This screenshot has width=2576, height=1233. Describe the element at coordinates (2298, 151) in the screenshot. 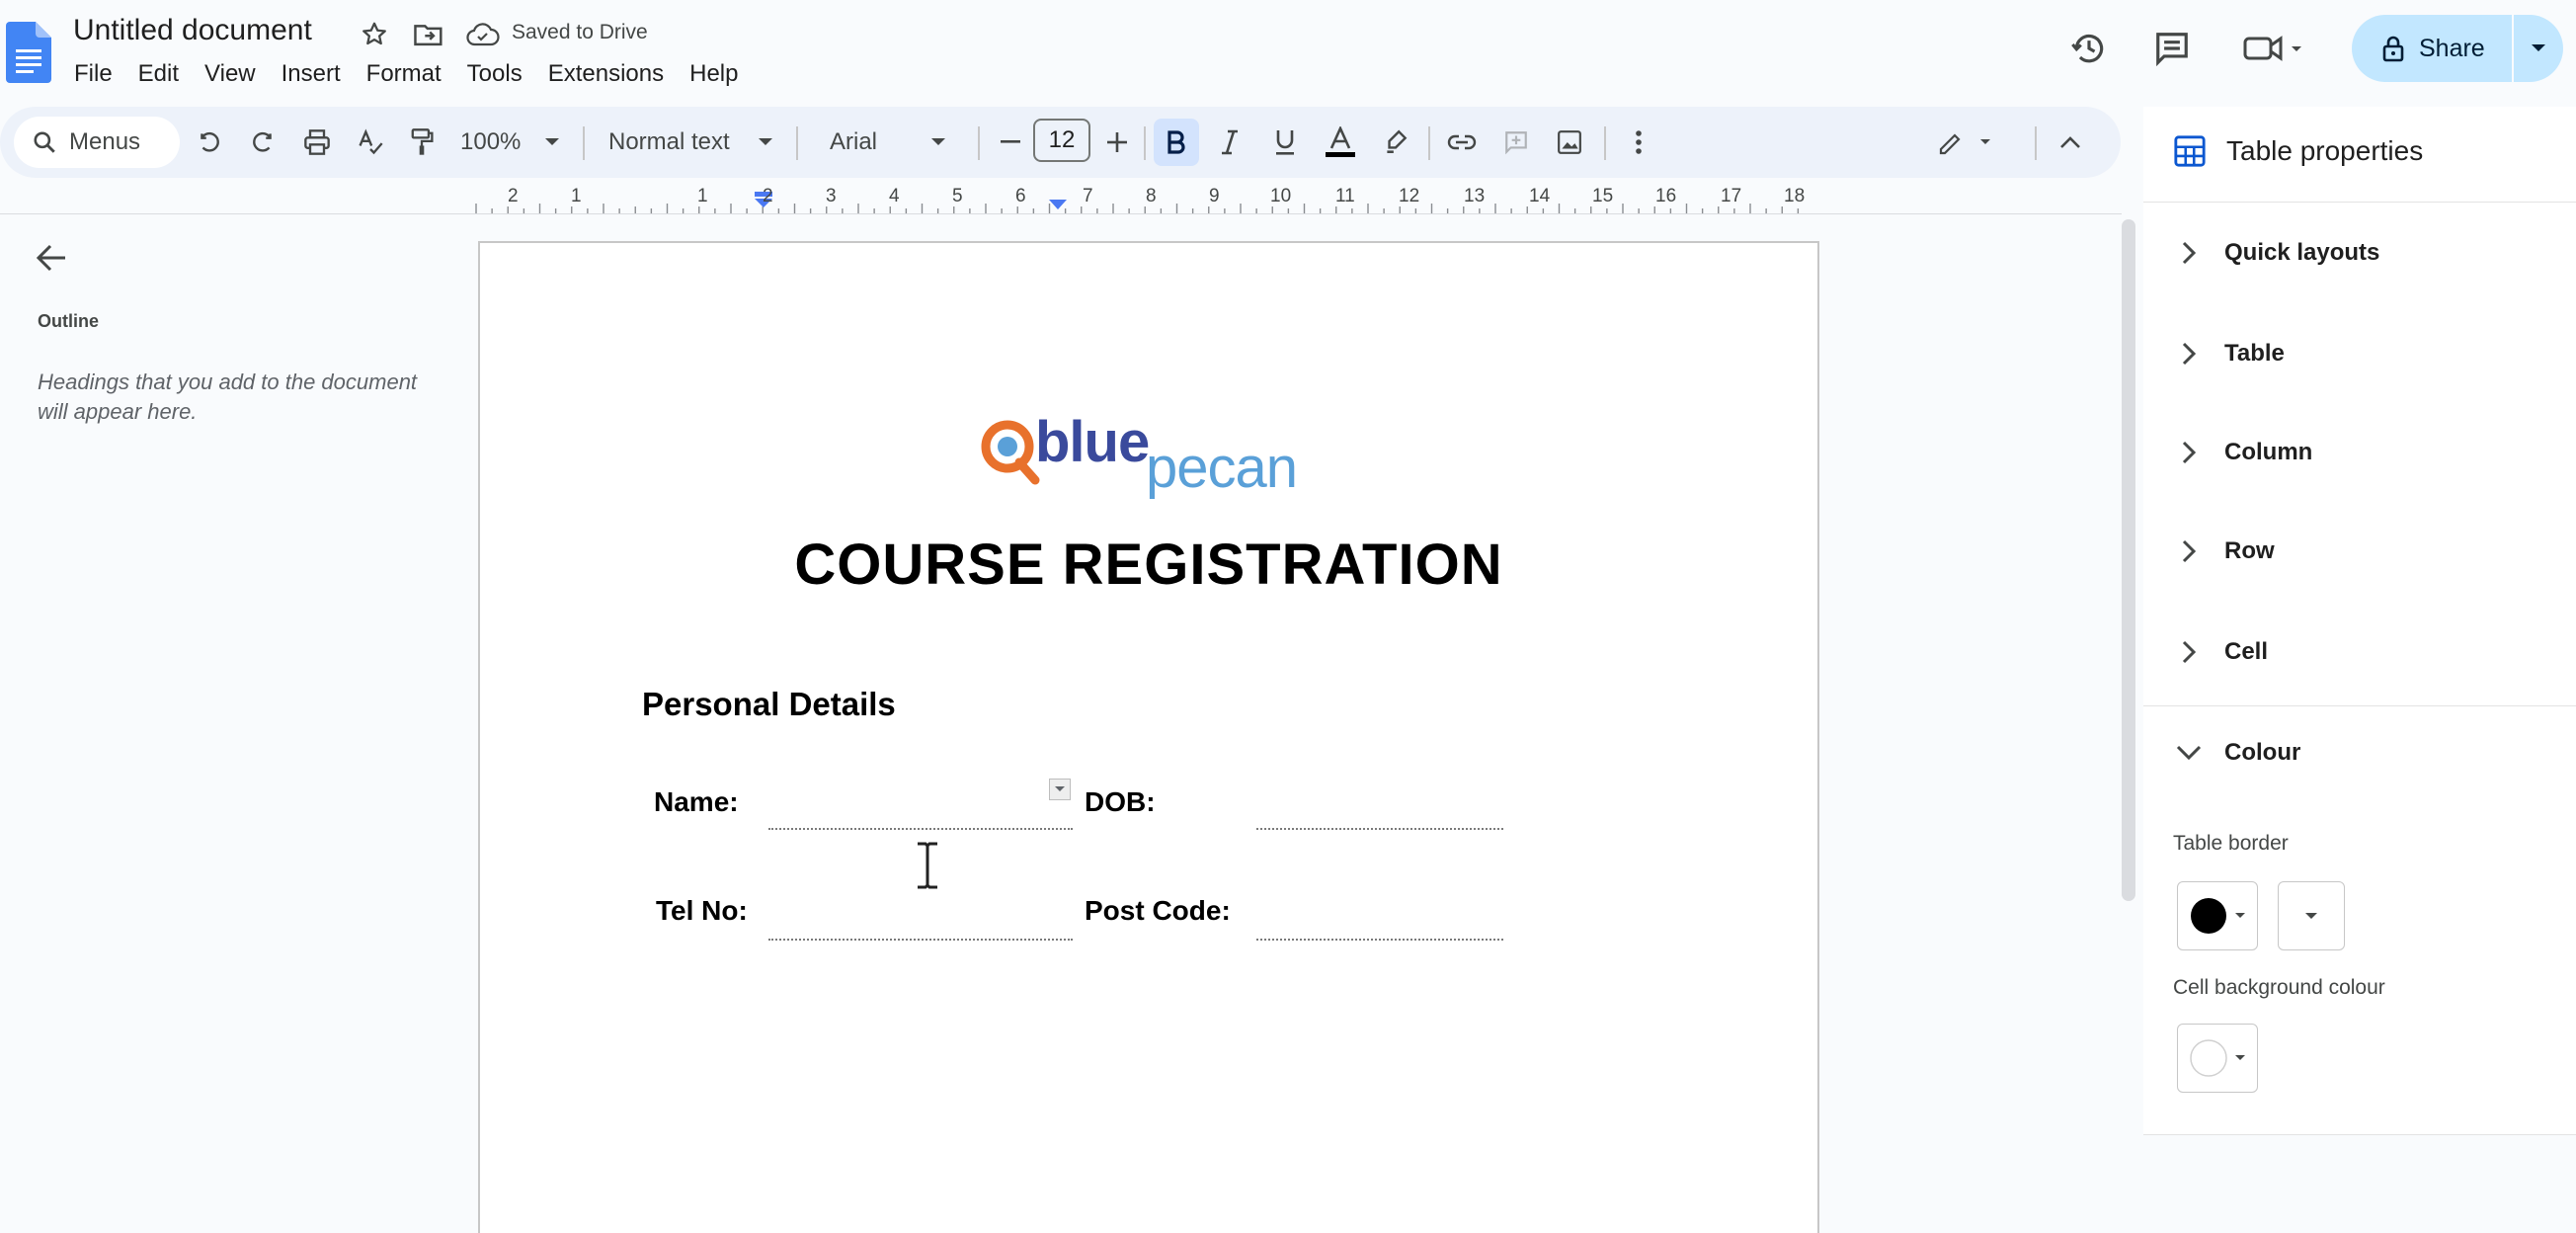

I see `panel-header: Table properties` at that location.